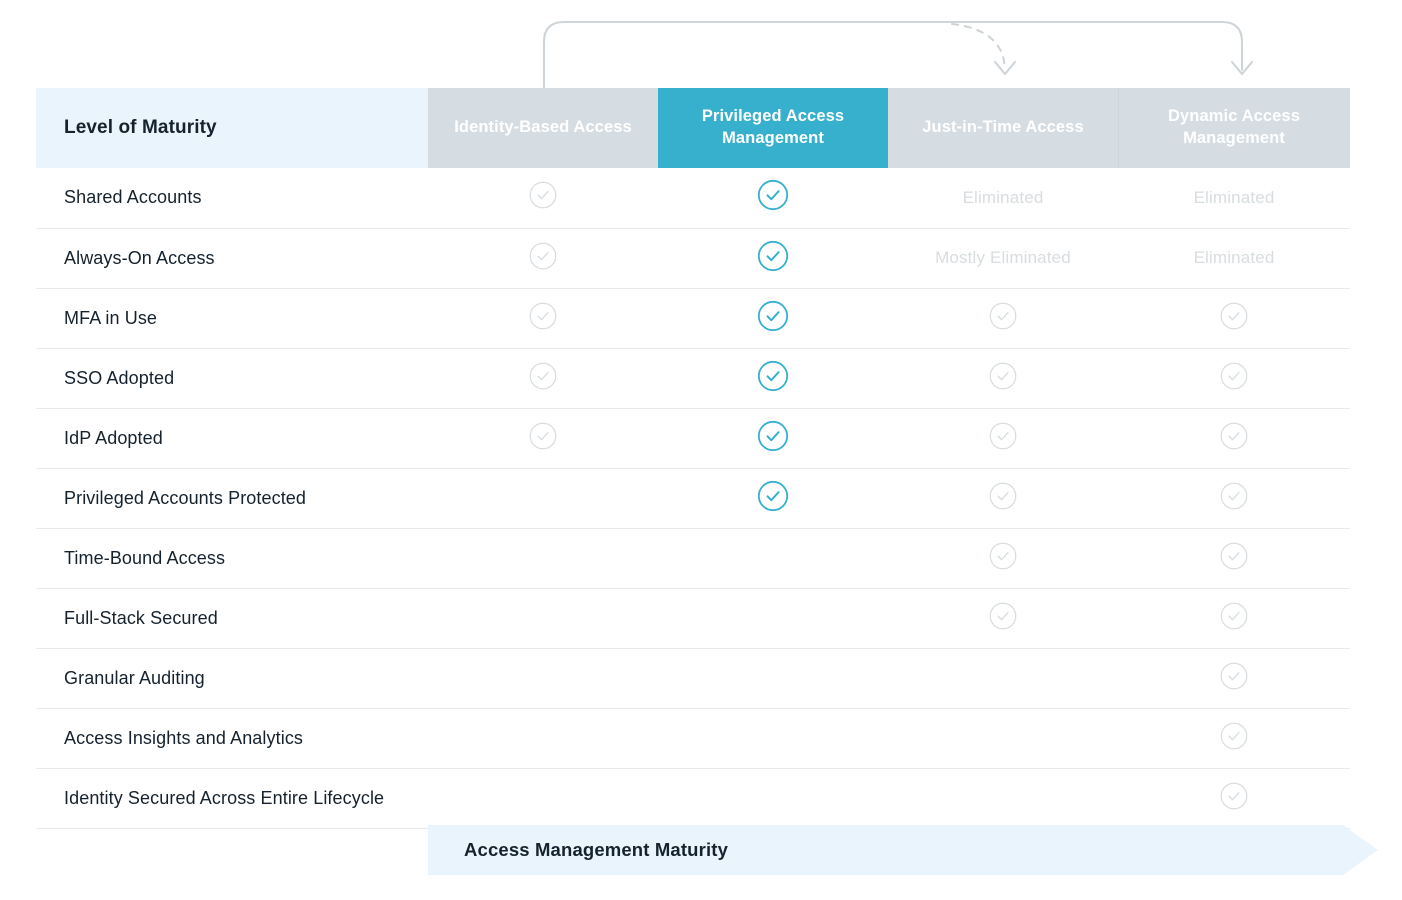 This screenshot has height=900, width=1402. Describe the element at coordinates (232, 258) in the screenshot. I see `row-label: Always-On Access` at that location.